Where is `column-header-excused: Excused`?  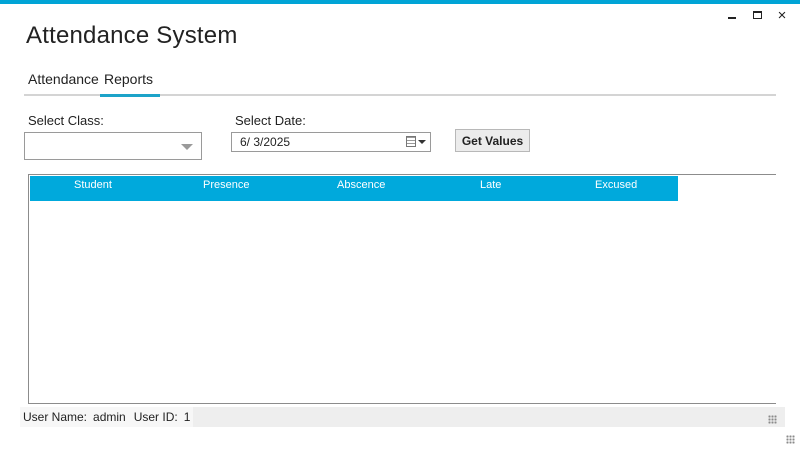
column-header-excused: Excused is located at coordinates (616, 185).